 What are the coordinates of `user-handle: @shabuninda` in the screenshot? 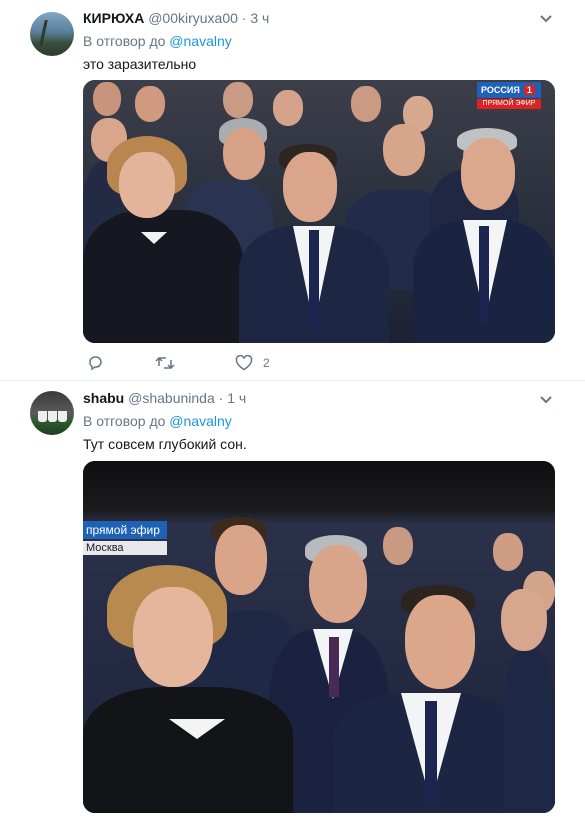 It's located at (171, 398).